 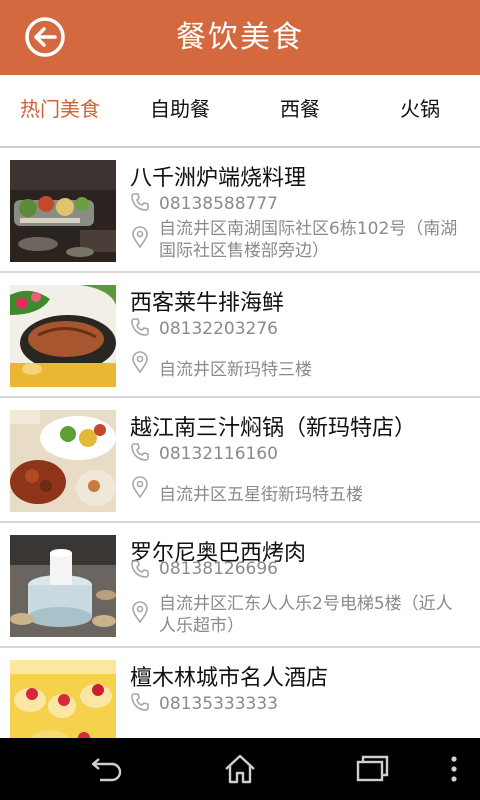 I want to click on tab-western: 西餐, so click(x=300, y=110).